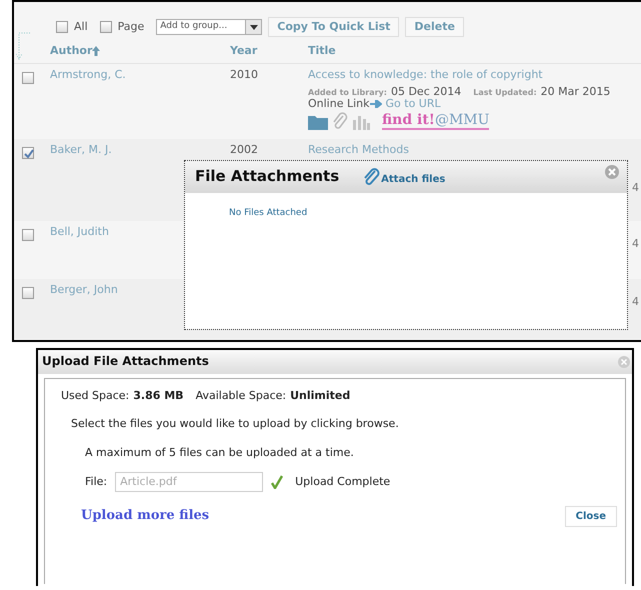  What do you see at coordinates (241, 396) in the screenshot?
I see `space-label: Available Space:` at bounding box center [241, 396].